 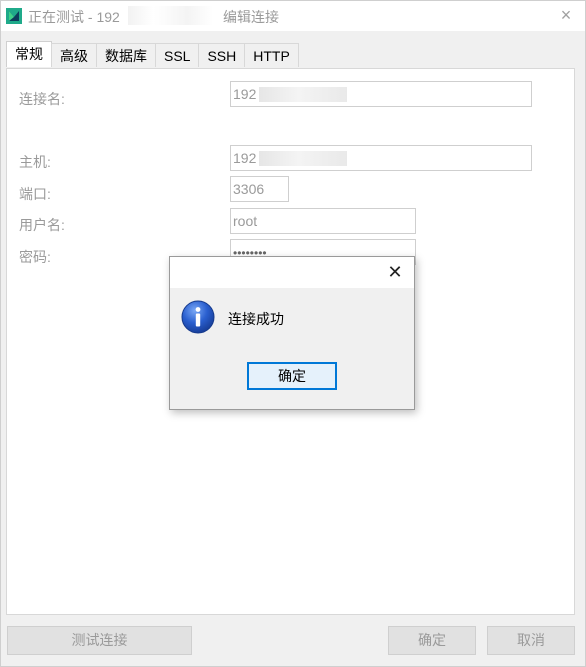 What do you see at coordinates (381, 158) in the screenshot?
I see `host-input: 192` at bounding box center [381, 158].